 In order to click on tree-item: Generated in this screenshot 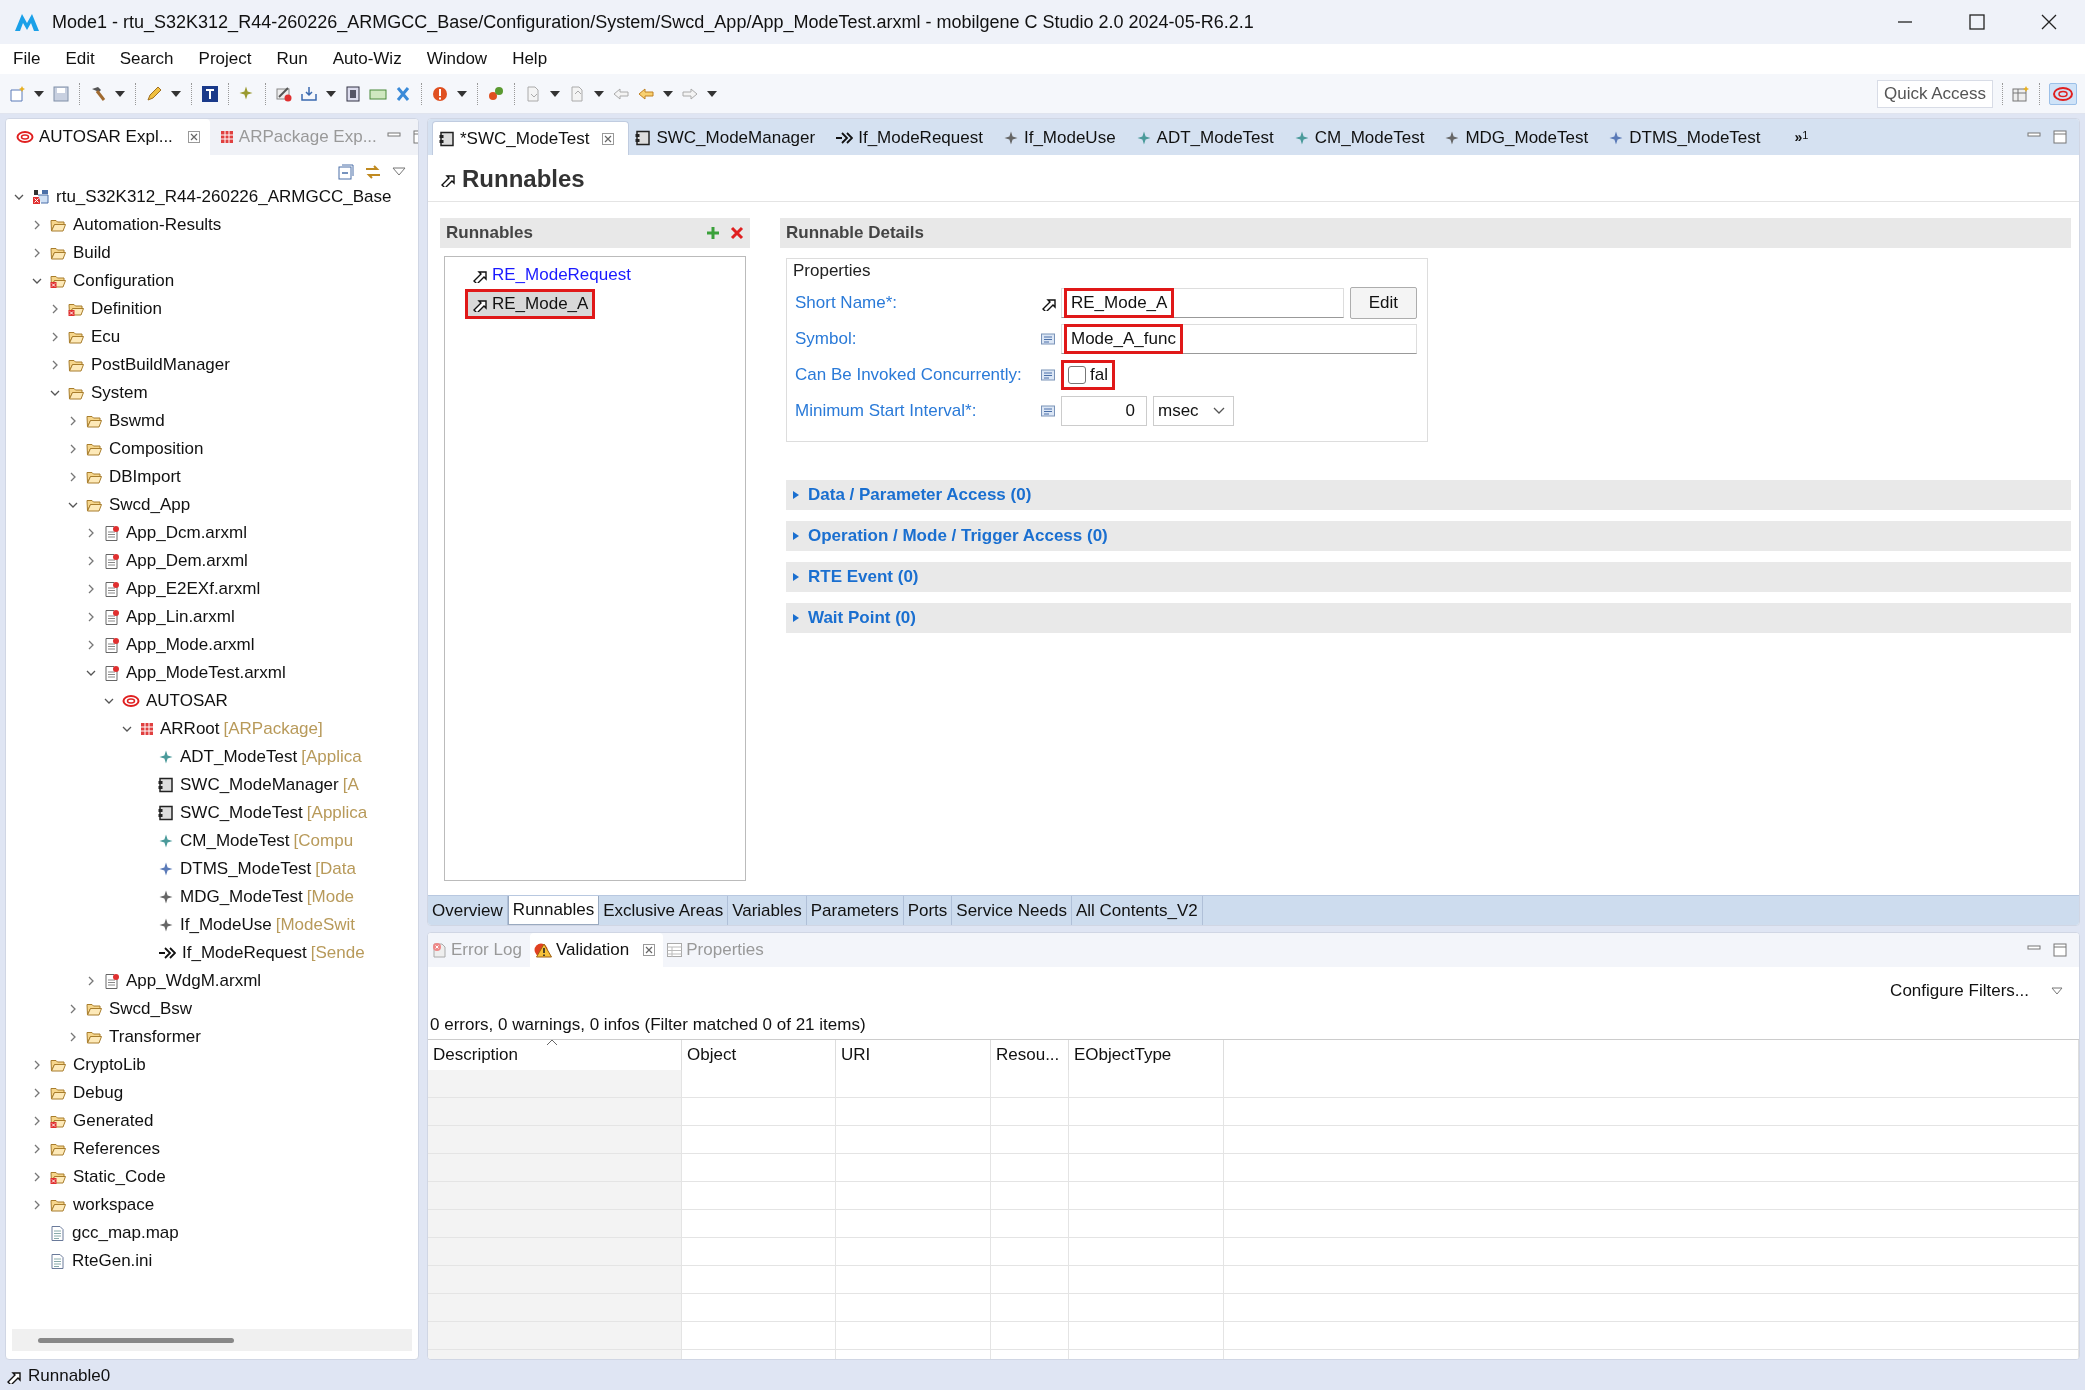, I will do `click(113, 1121)`.